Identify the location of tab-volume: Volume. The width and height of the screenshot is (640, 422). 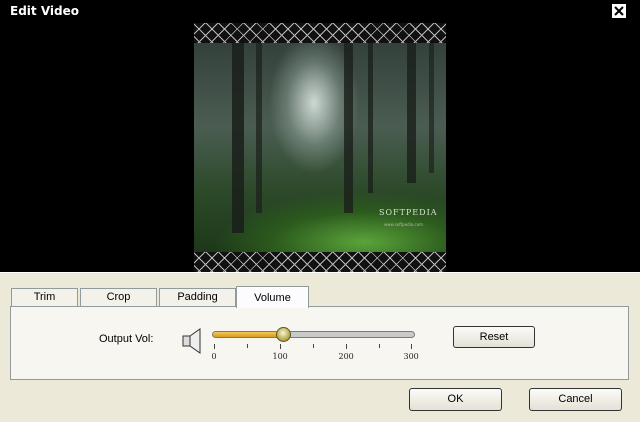
(272, 297).